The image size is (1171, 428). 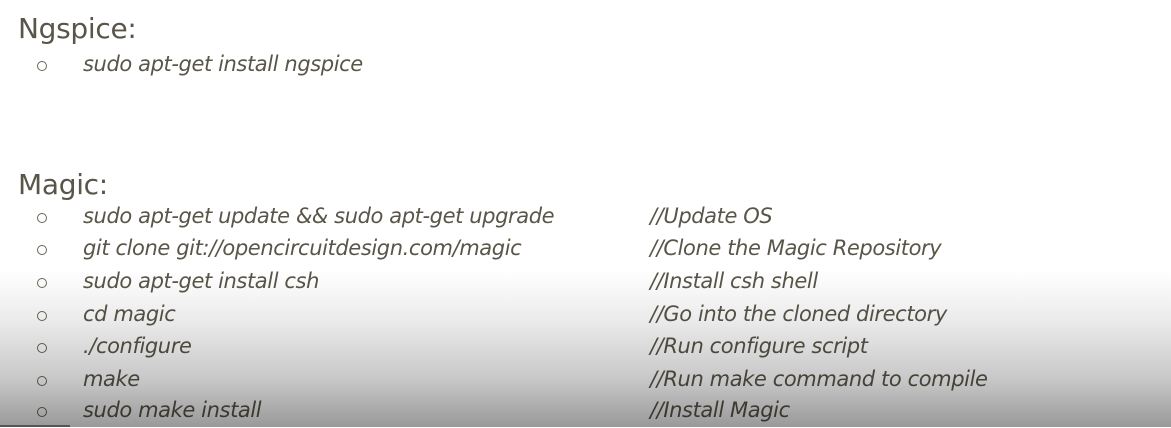 What do you see at coordinates (137, 346) in the screenshot?
I see `command-text: ./configure` at bounding box center [137, 346].